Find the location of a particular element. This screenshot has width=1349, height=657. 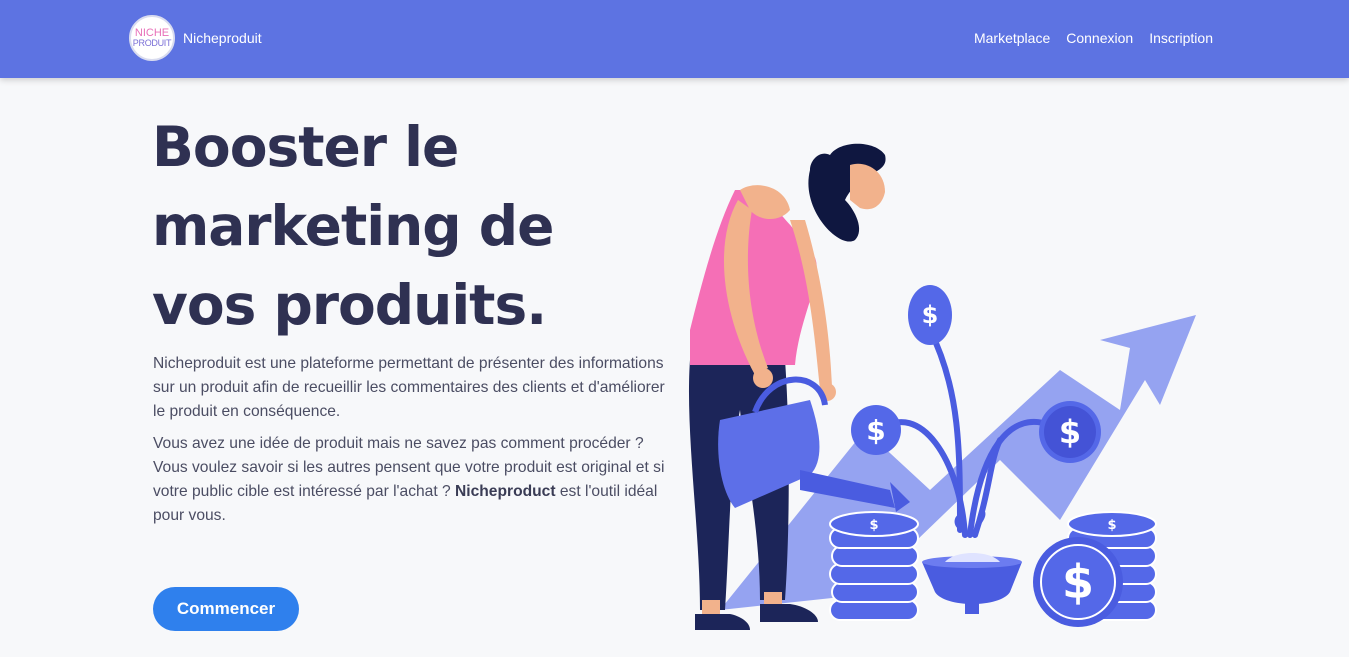

brand-name: Nicheproduit is located at coordinates (222, 38).